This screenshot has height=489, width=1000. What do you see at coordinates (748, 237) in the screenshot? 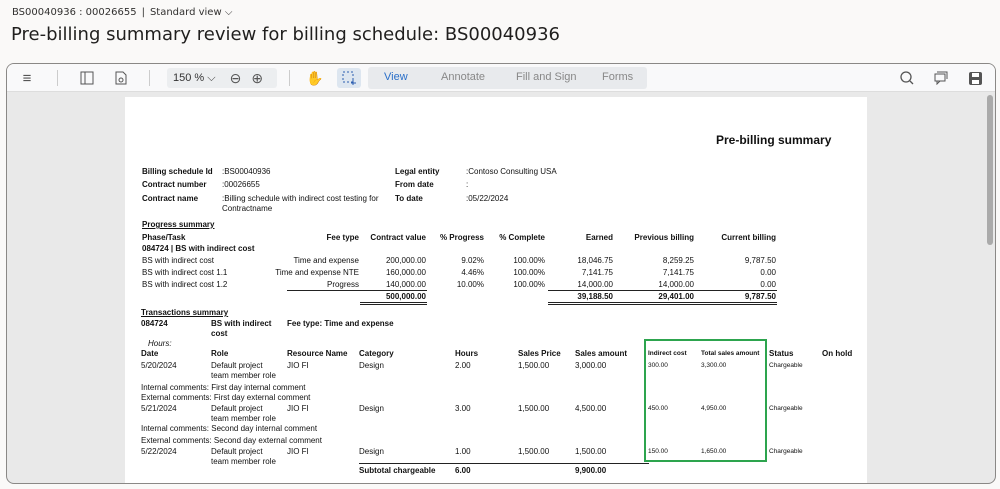
I see `column-header: Current billing` at bounding box center [748, 237].